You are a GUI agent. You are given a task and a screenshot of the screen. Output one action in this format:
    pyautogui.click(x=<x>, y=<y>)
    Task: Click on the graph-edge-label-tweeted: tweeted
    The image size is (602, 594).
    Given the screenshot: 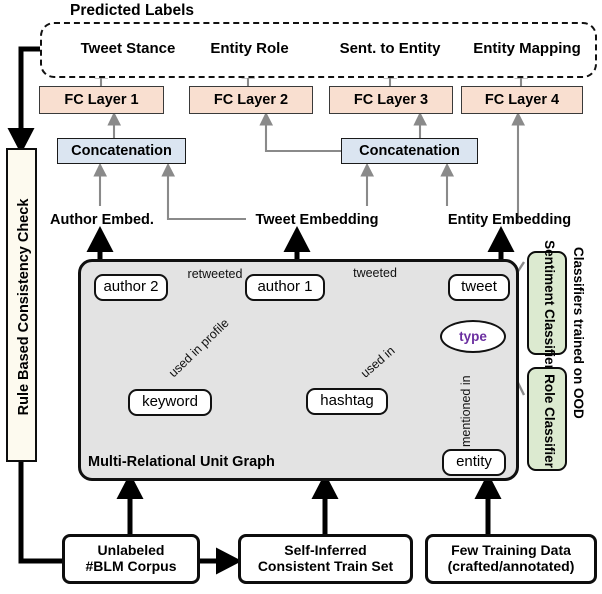 What is the action you would take?
    pyautogui.click(x=375, y=272)
    